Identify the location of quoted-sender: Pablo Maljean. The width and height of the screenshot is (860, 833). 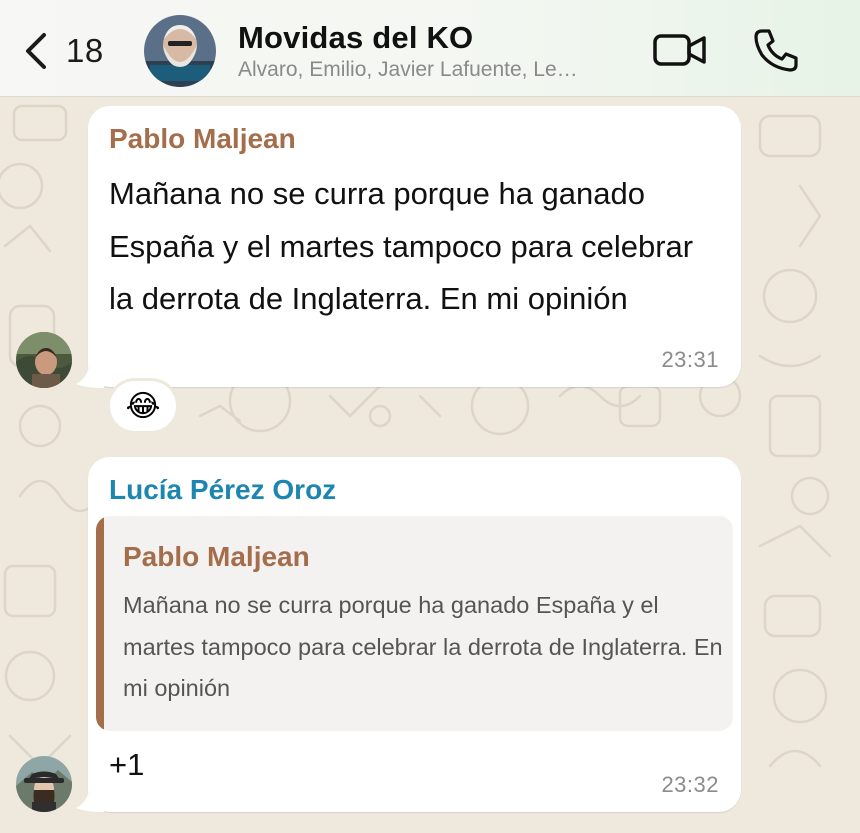
(216, 556).